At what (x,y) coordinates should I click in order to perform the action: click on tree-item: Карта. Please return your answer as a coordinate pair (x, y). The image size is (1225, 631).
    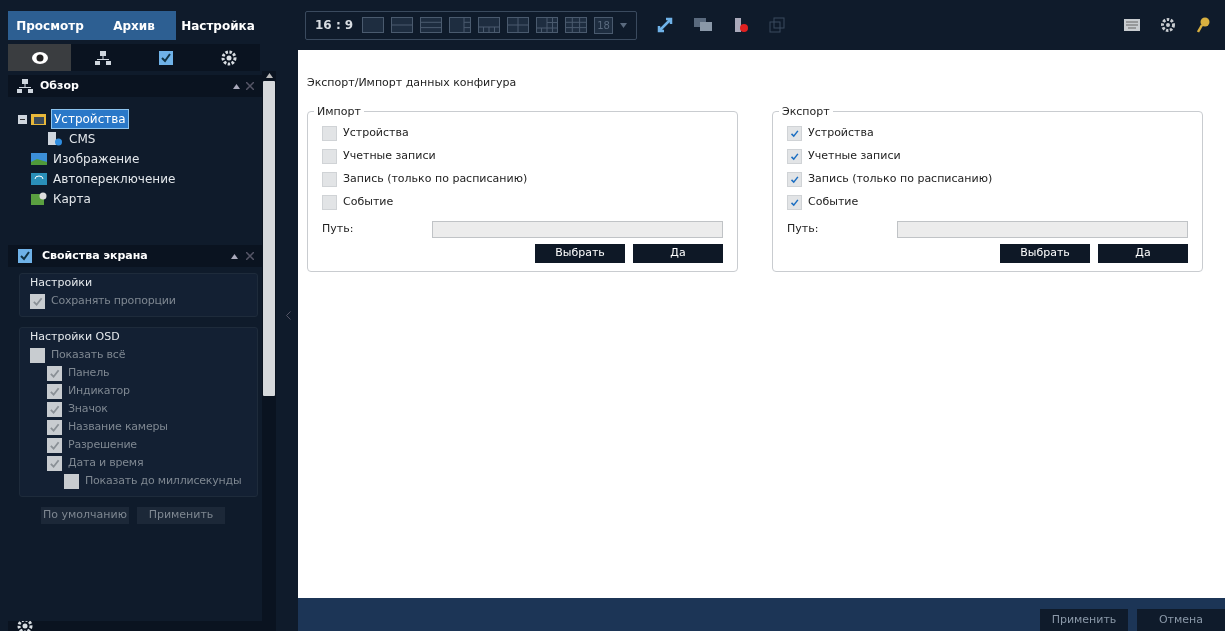
    Looking at the image, I should click on (72, 199).